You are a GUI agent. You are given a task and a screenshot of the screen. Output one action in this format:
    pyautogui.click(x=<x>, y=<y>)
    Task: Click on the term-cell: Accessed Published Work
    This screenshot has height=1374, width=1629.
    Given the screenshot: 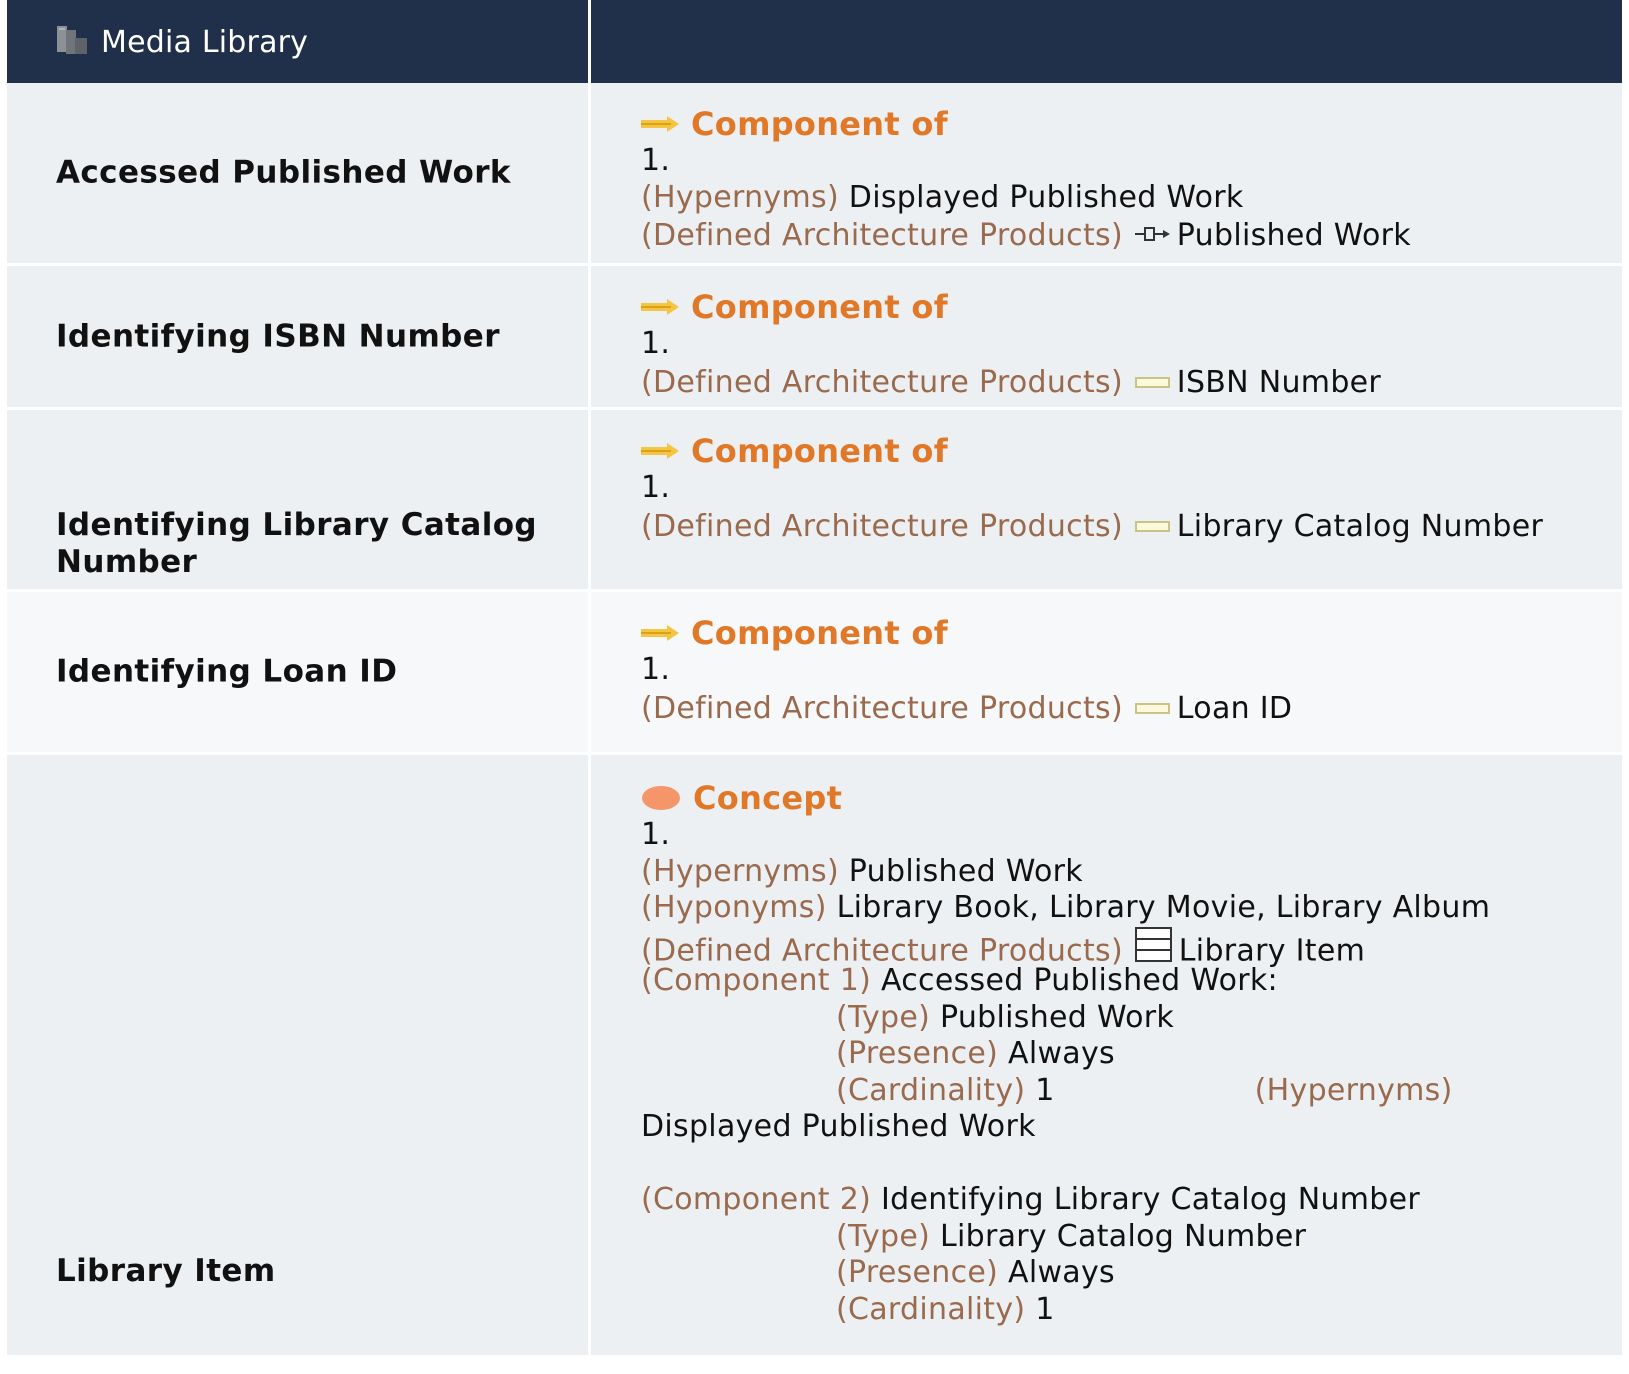 What is the action you would take?
    pyautogui.click(x=299, y=173)
    